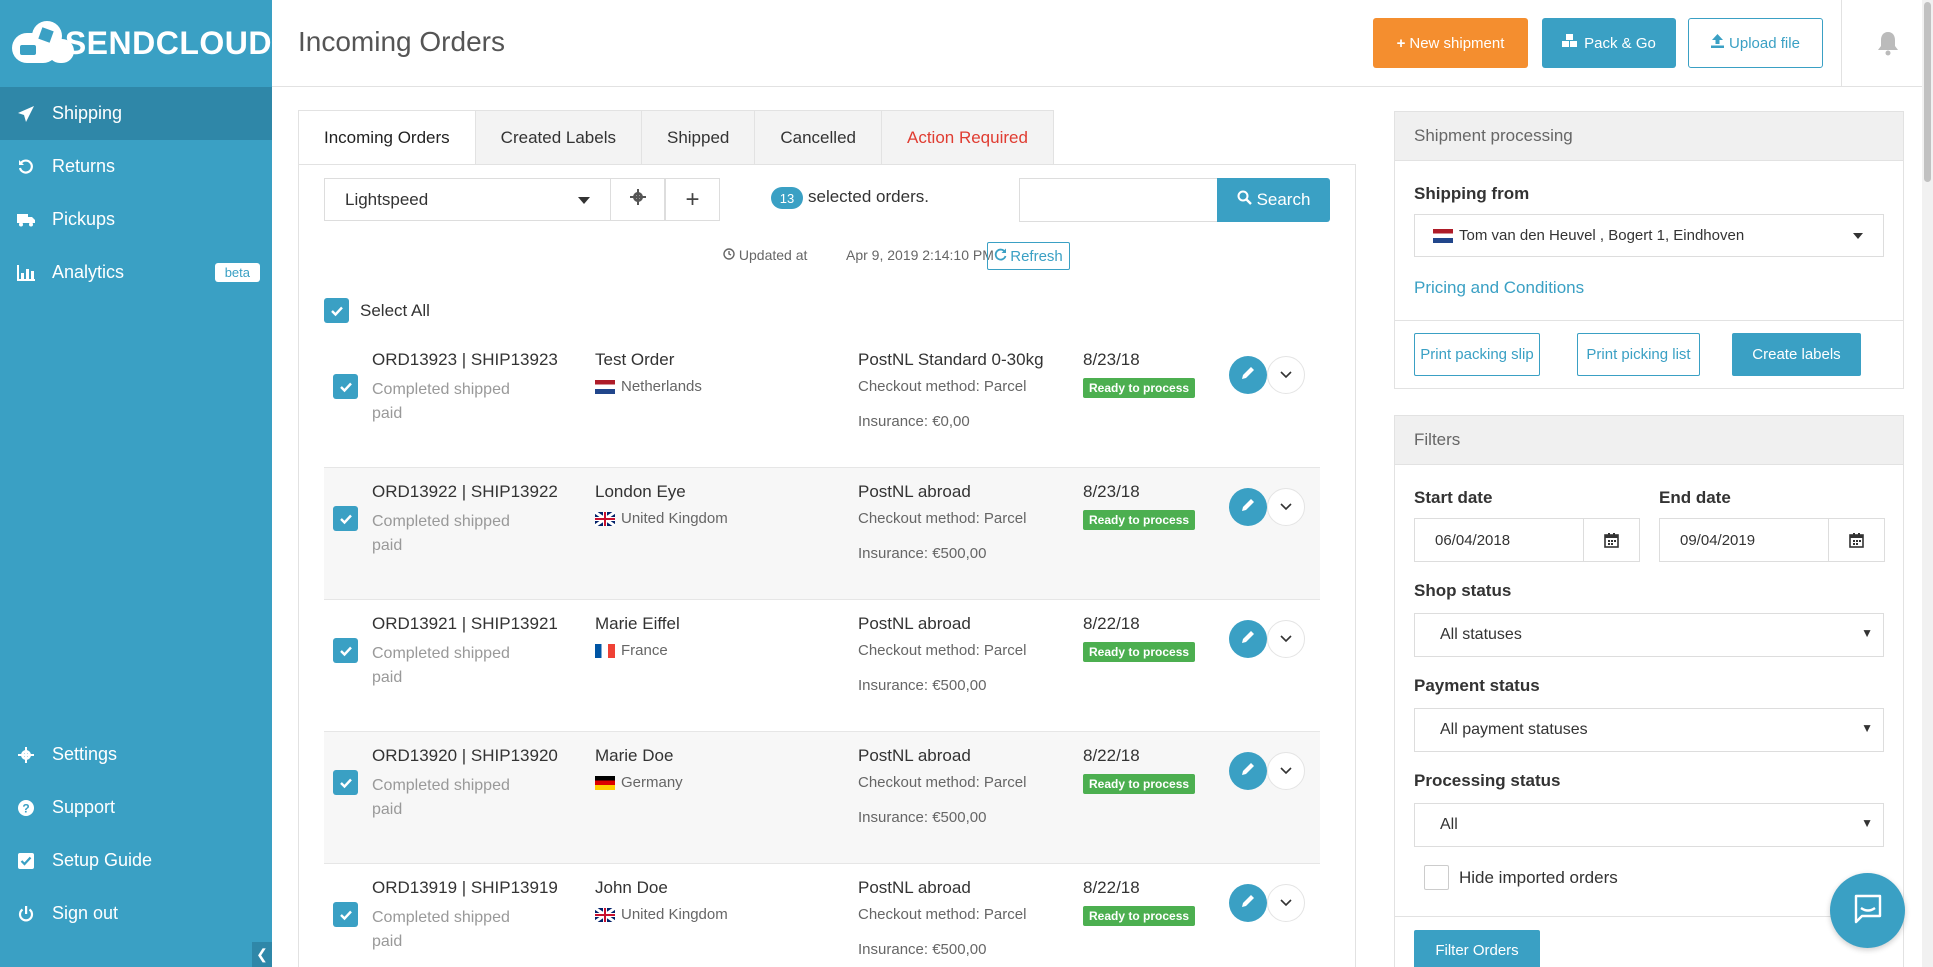 Image resolution: width=1933 pixels, height=967 pixels. I want to click on print-packing-slip-button: Print packing slip, so click(1477, 354).